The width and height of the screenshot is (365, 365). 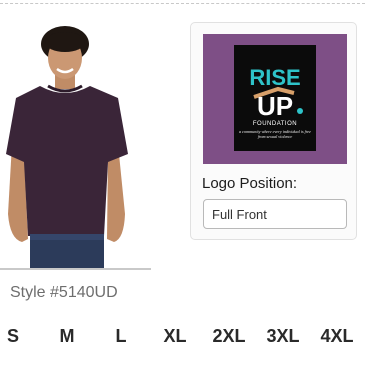 What do you see at coordinates (275, 106) in the screenshot?
I see `logo-up-text: UP` at bounding box center [275, 106].